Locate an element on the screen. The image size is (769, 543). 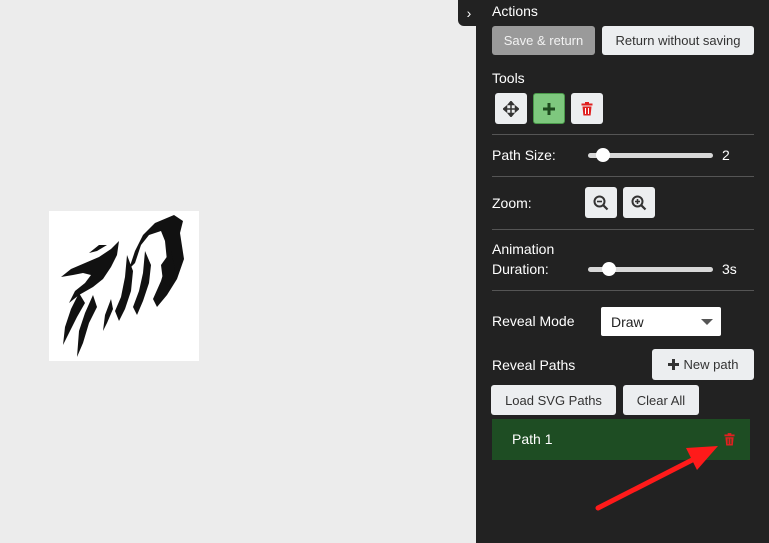
path-item-label: Path 1 is located at coordinates (532, 439).